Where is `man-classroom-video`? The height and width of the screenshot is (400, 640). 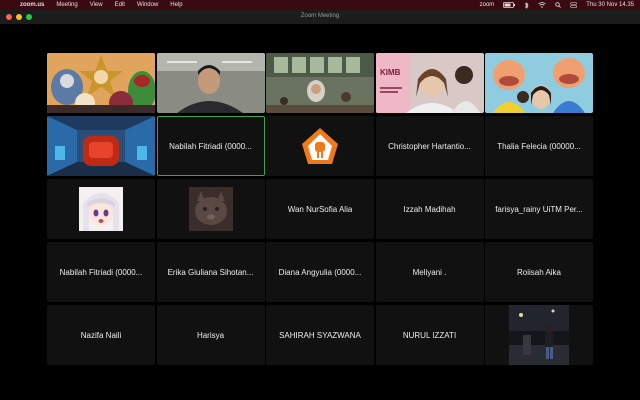
man-classroom-video is located at coordinates (210, 83).